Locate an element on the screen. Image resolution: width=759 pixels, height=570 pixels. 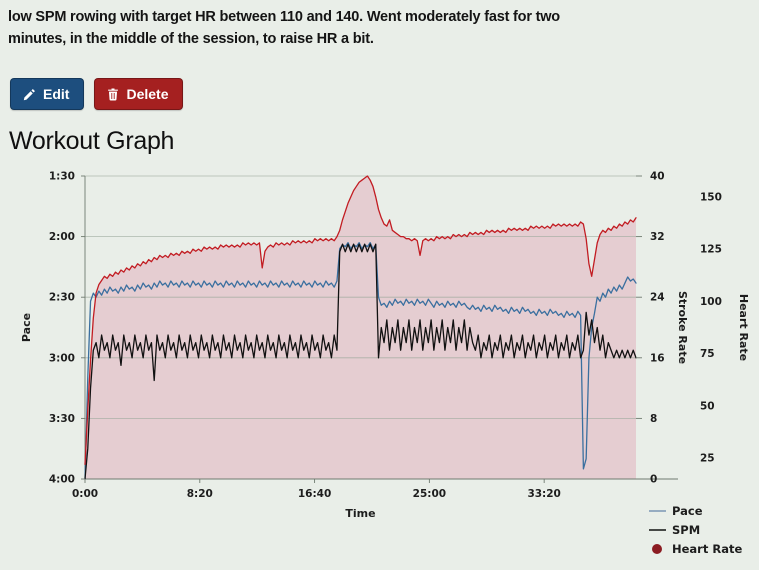
y-tick-label-heart-rate: 50 is located at coordinates (707, 406).